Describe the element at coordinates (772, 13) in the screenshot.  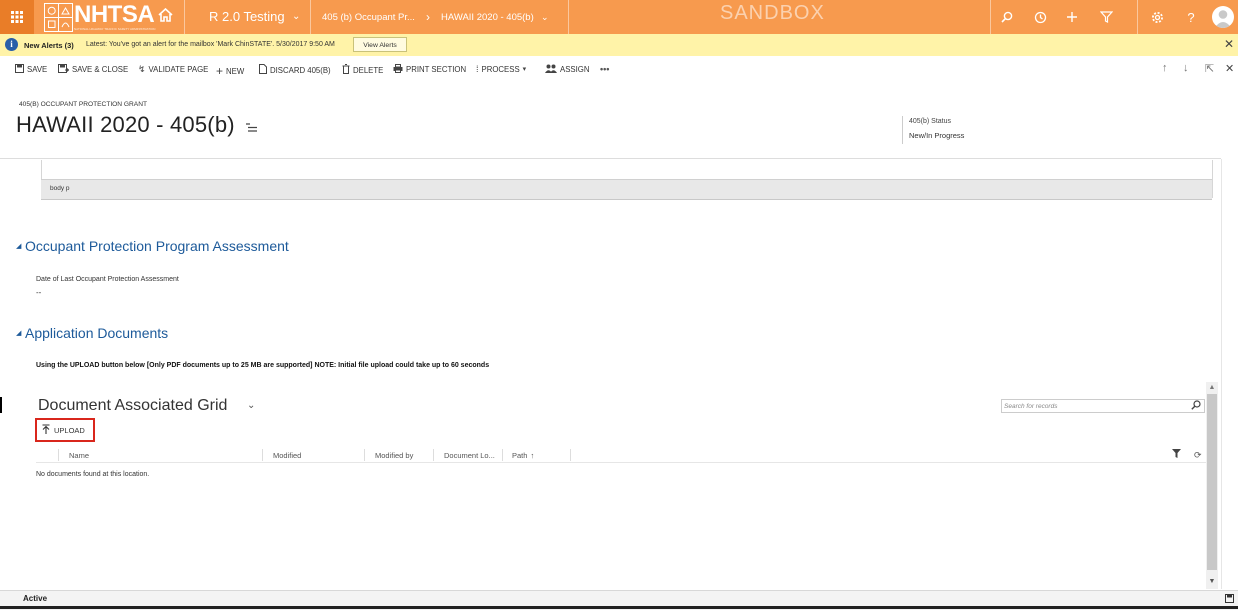
I see `sandbox-watermark: SANDBOX` at that location.